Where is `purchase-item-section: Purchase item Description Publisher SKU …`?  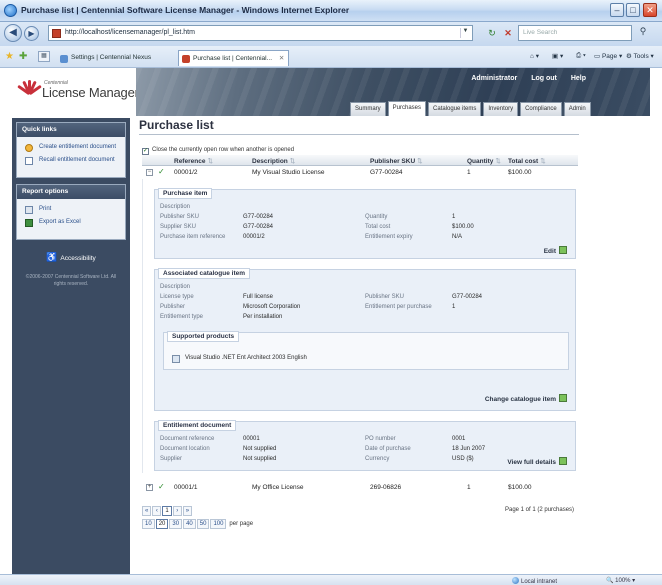 purchase-item-section: Purchase item Description Publisher SKU … is located at coordinates (365, 223).